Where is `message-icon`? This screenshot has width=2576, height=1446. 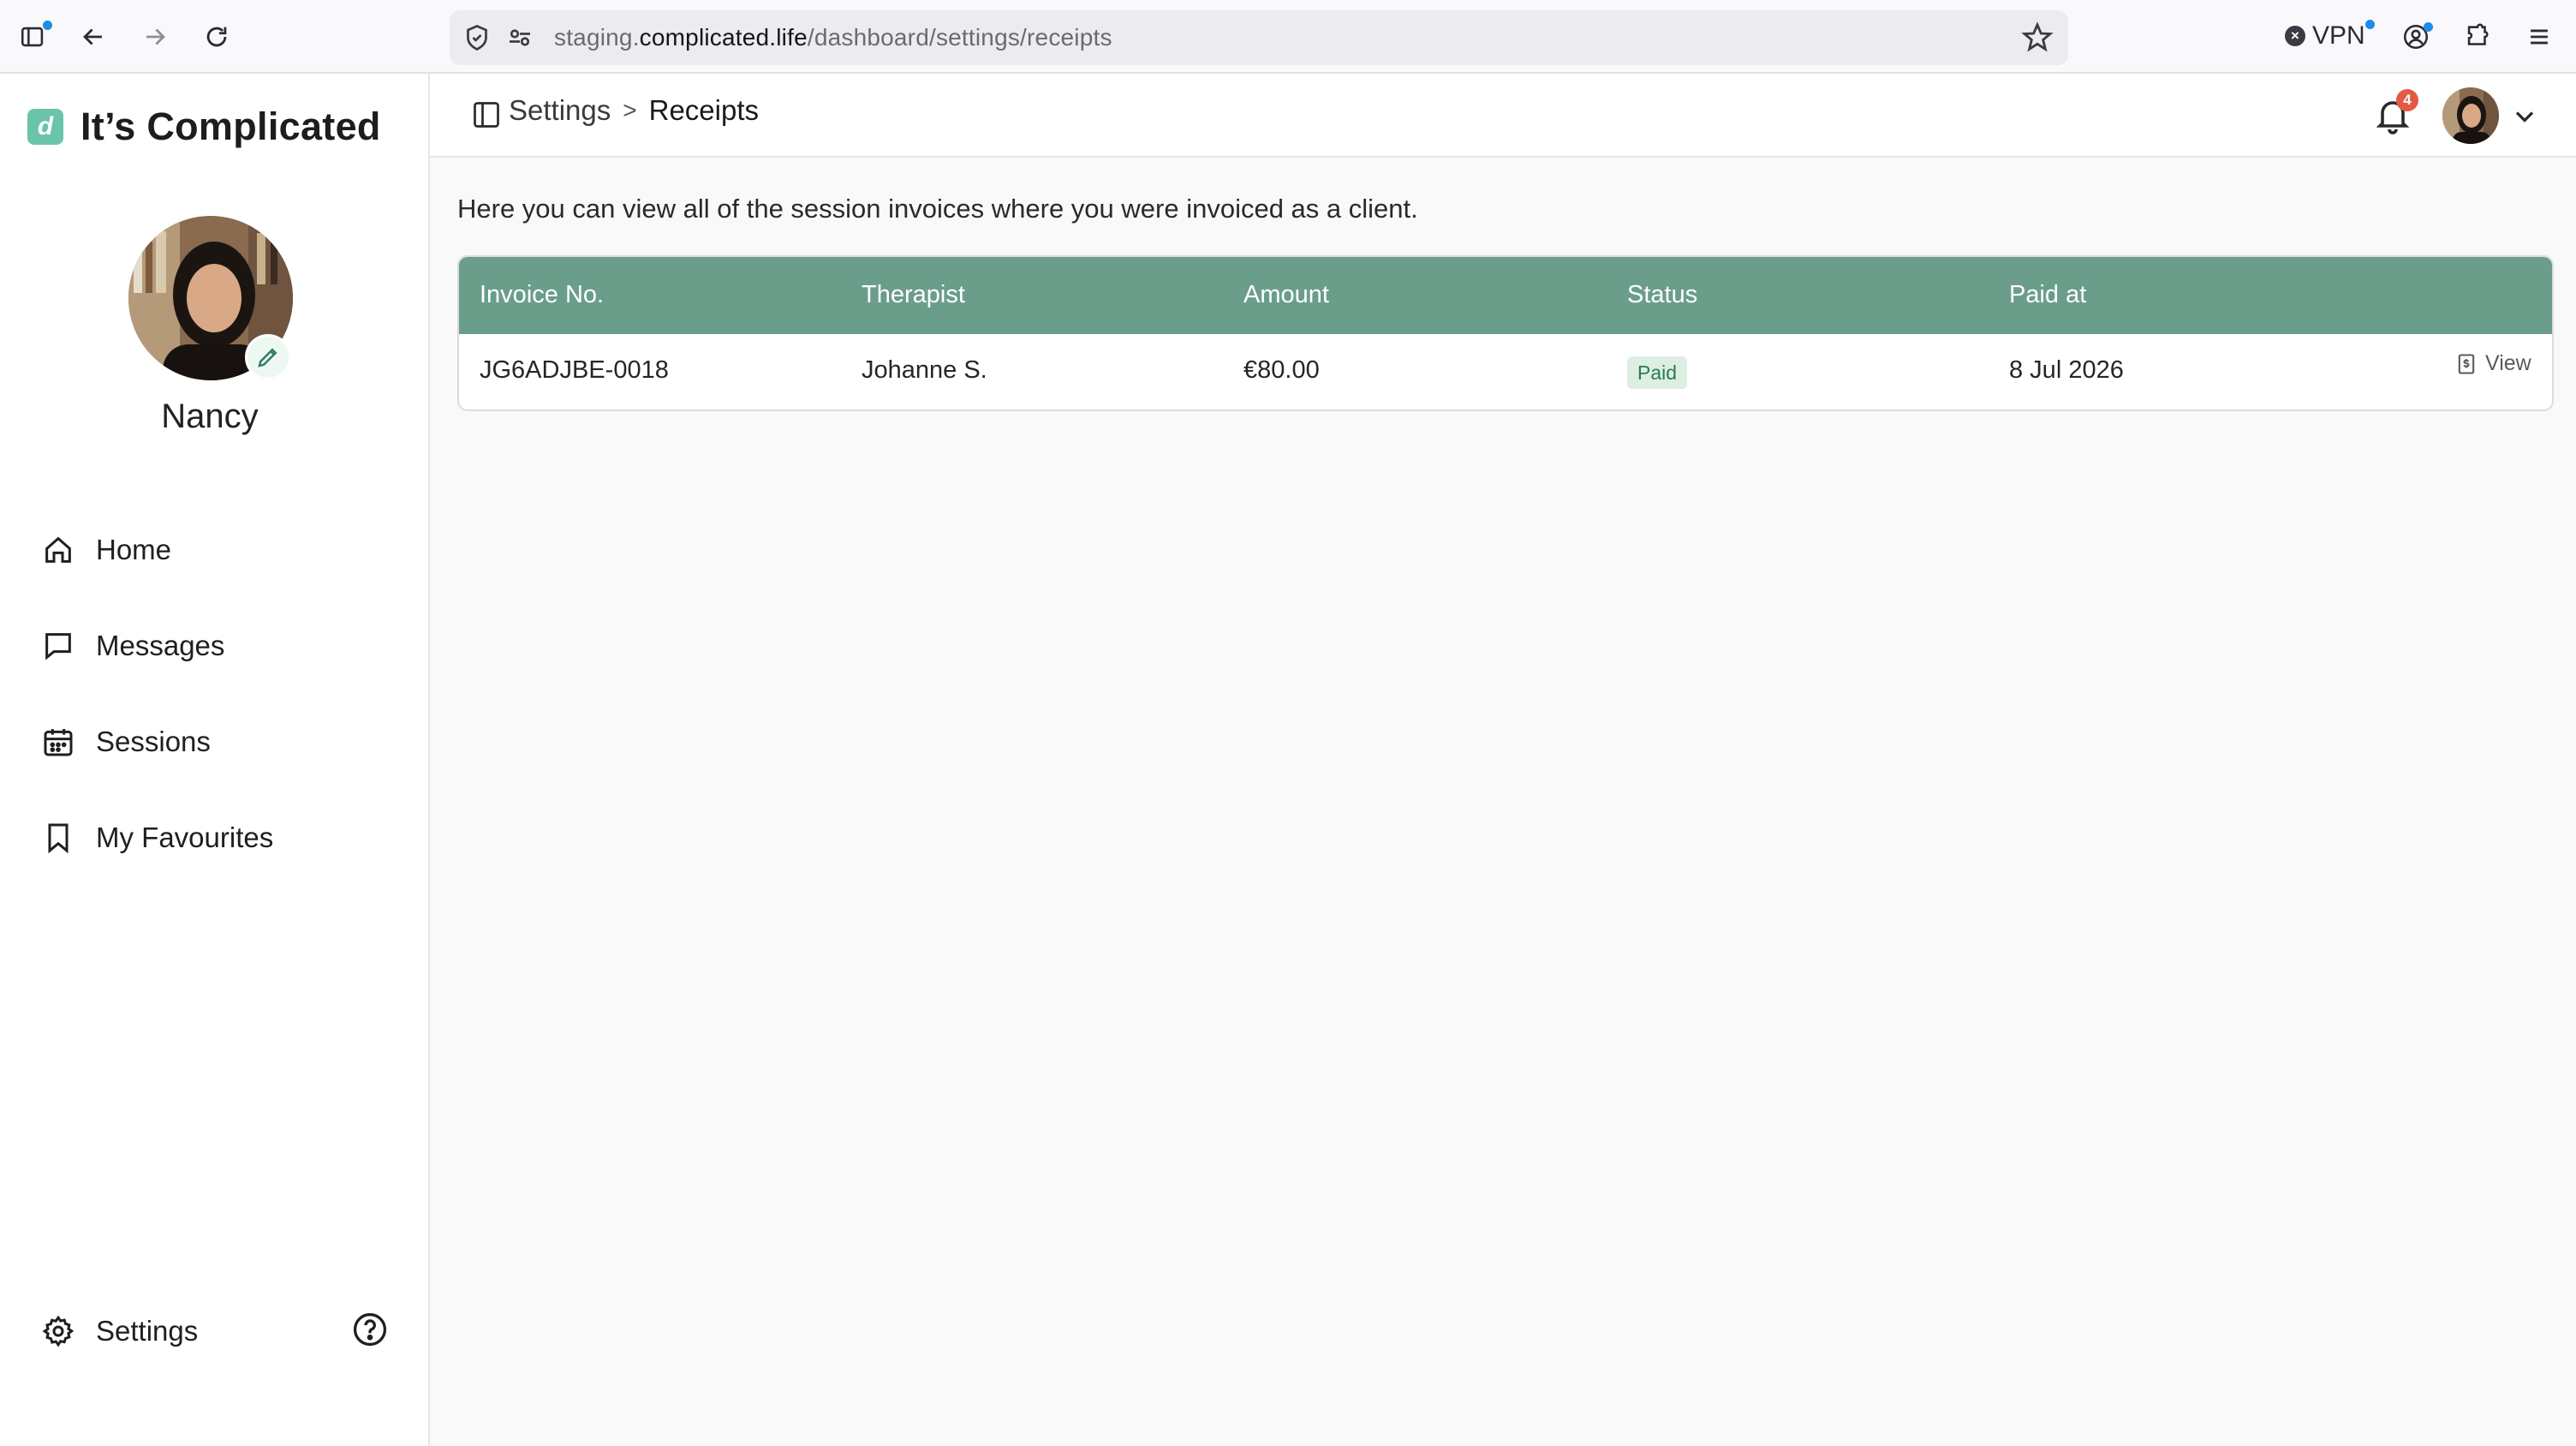
message-icon is located at coordinates (58, 647).